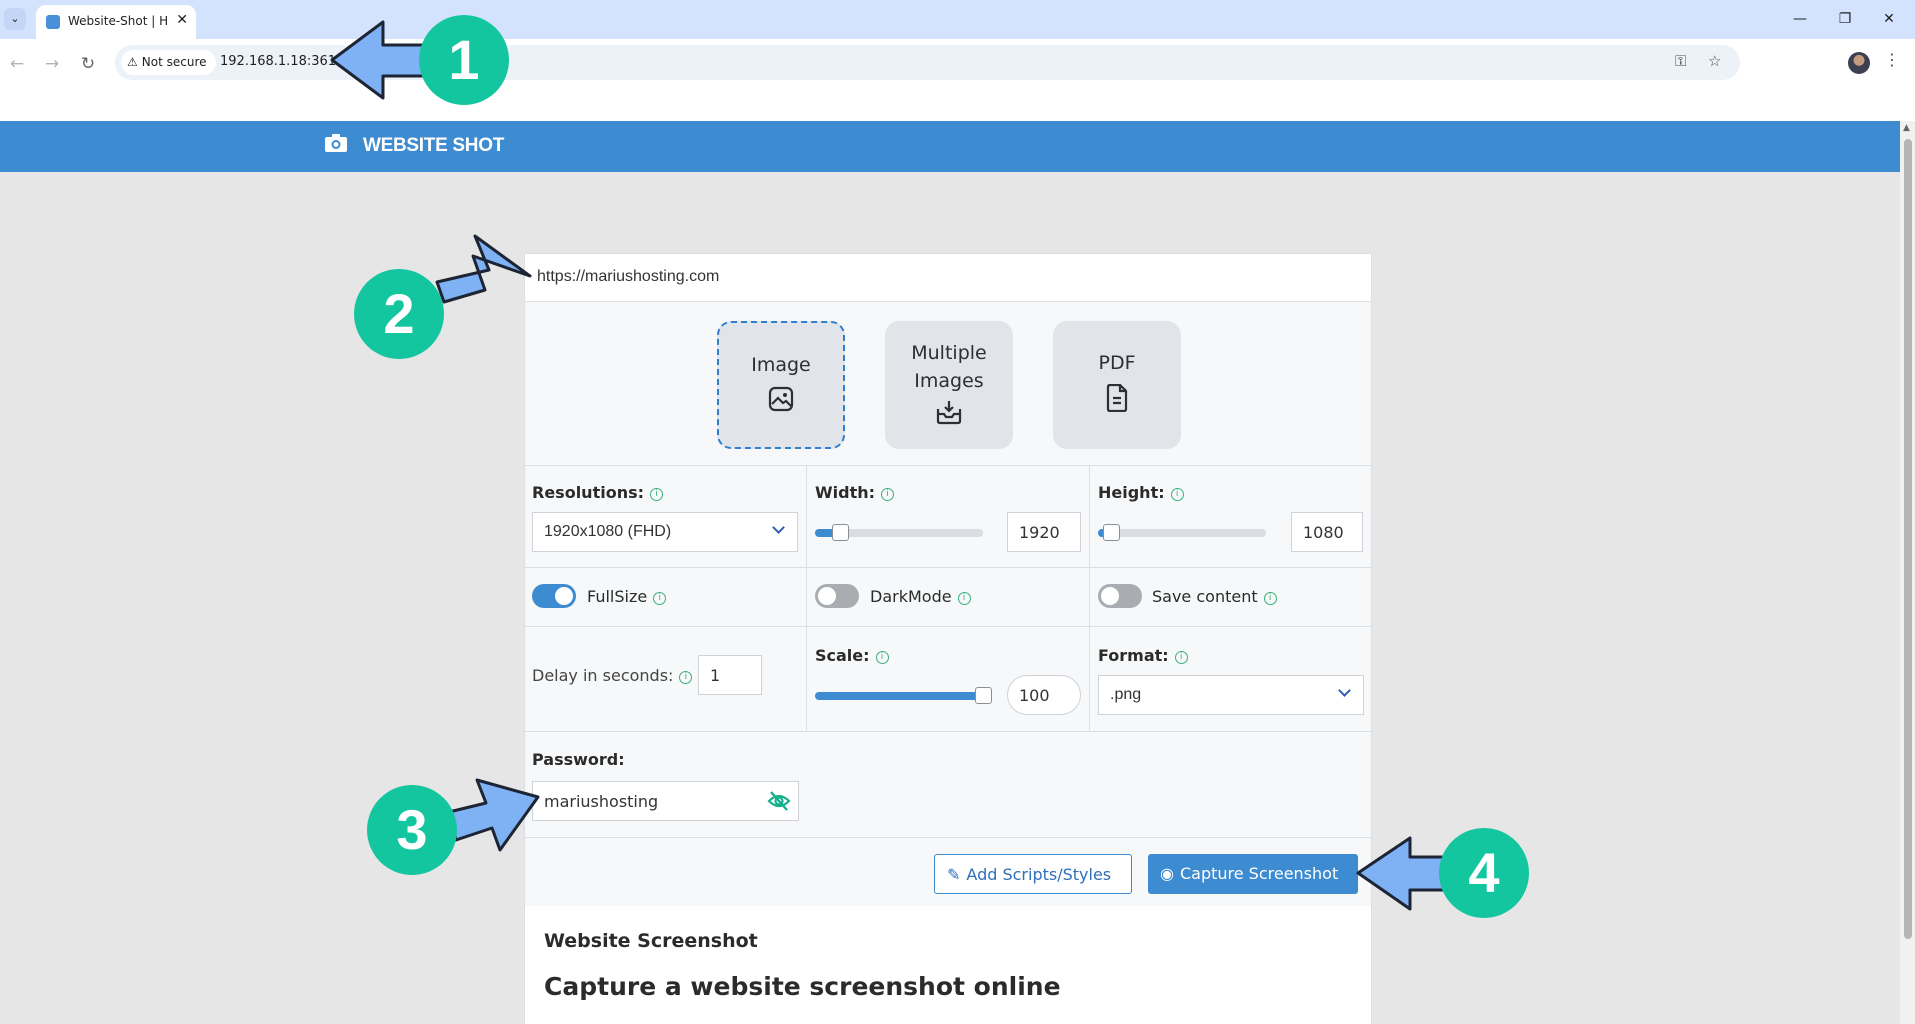 The image size is (1915, 1024). I want to click on annotation-callout-3: 3, so click(412, 830).